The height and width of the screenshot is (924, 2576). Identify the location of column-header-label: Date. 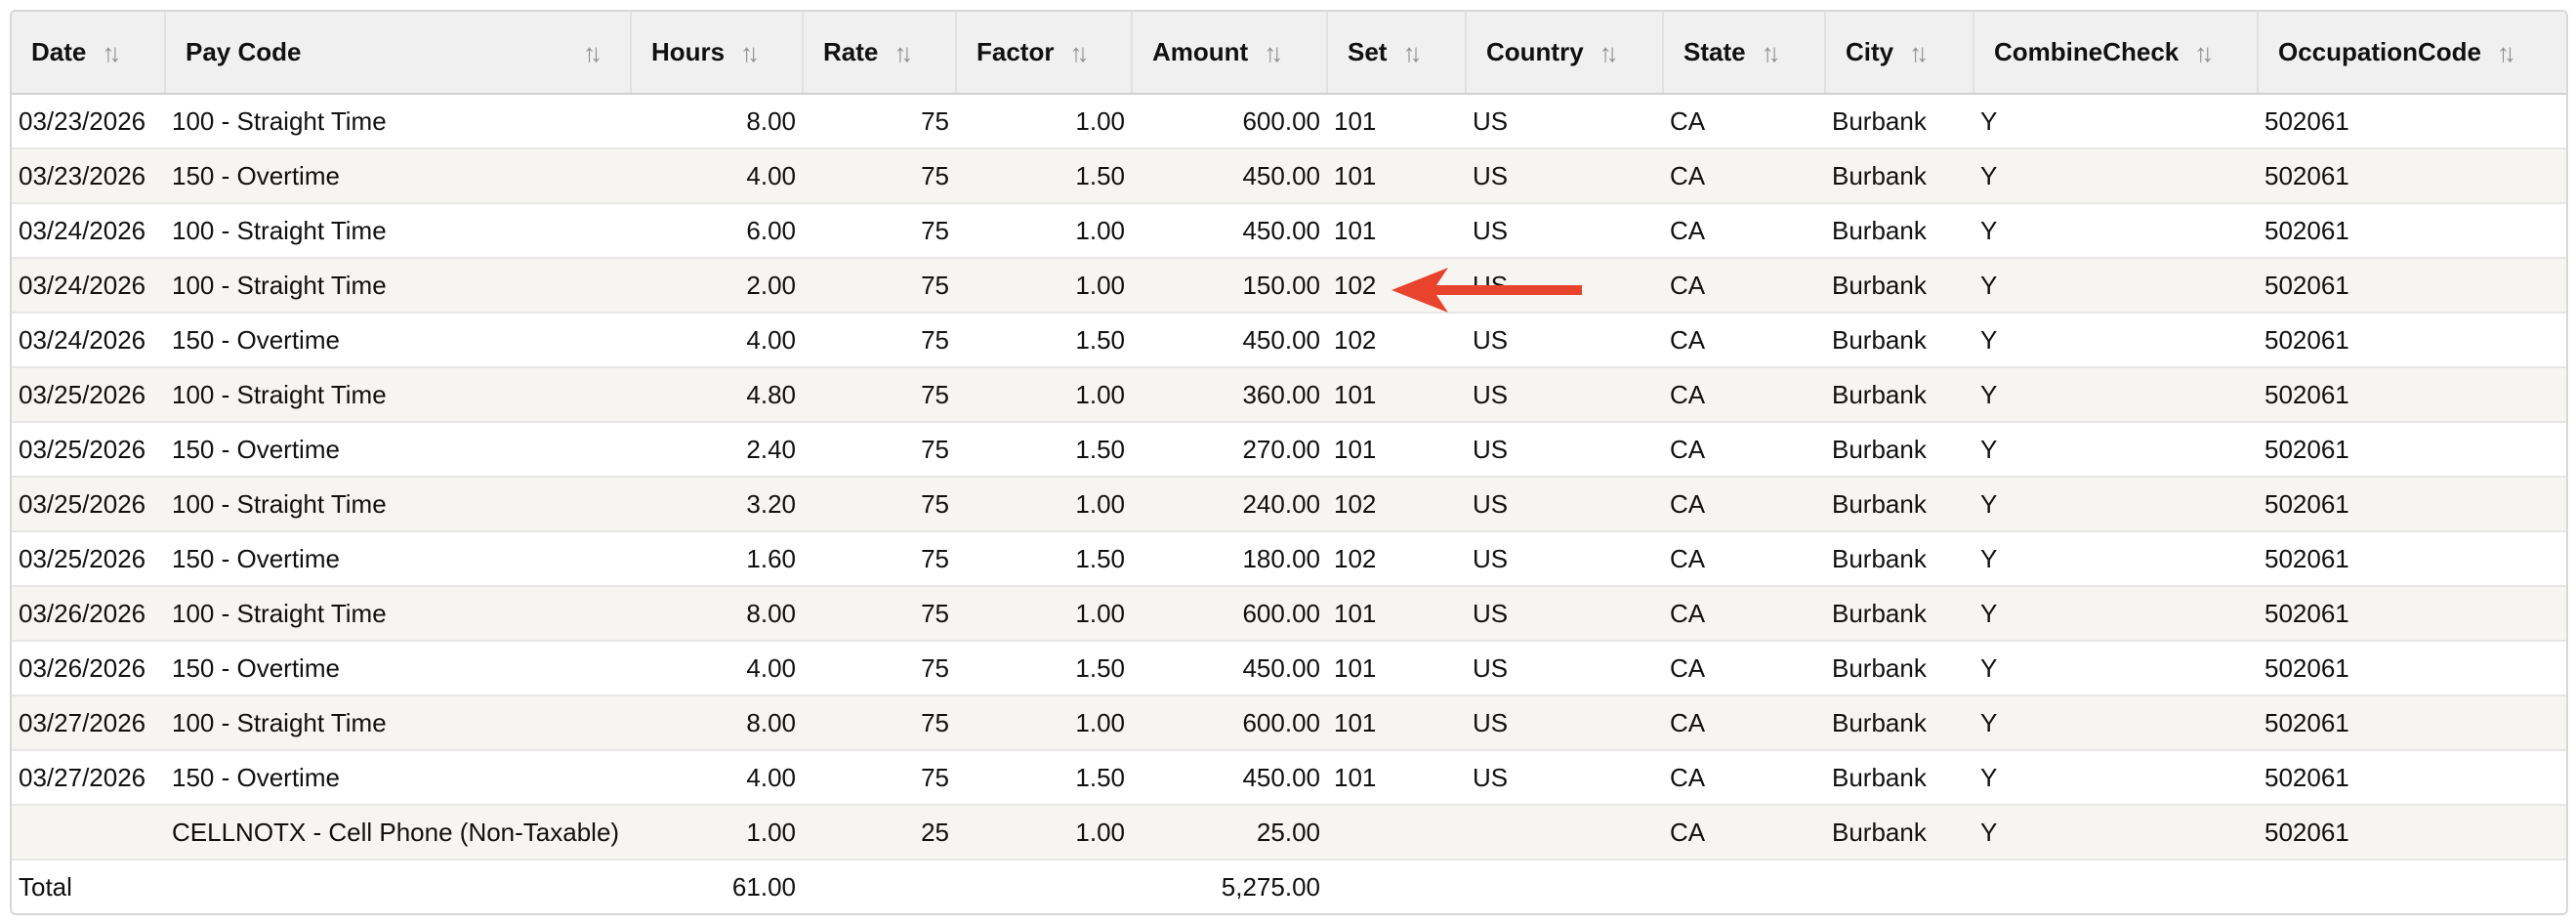
(59, 51).